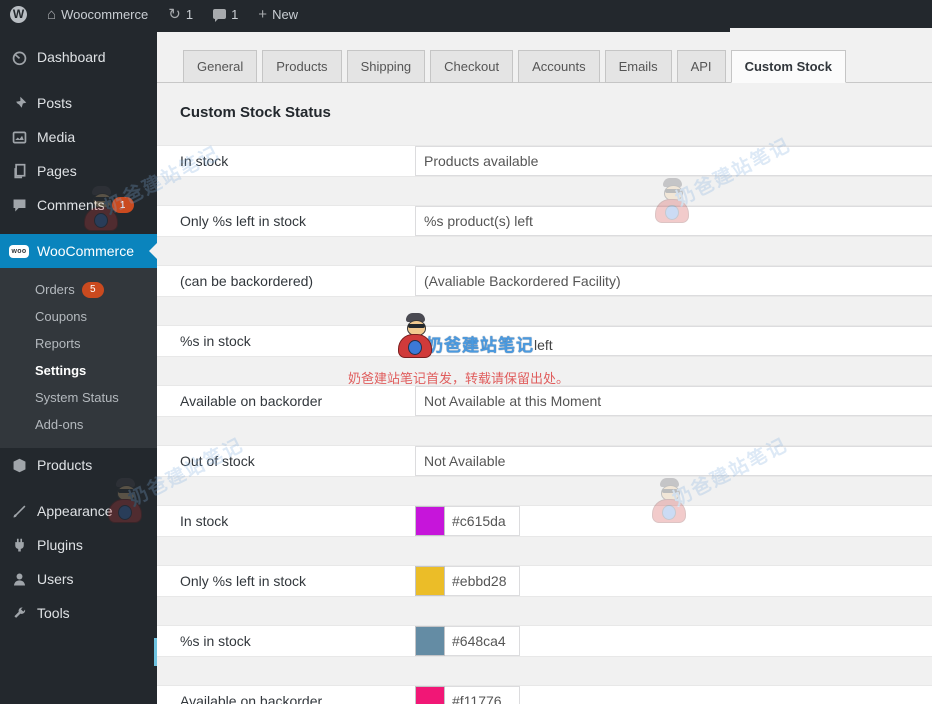 This screenshot has width=932, height=704. Describe the element at coordinates (19, 137) in the screenshot. I see `media-icon` at that location.